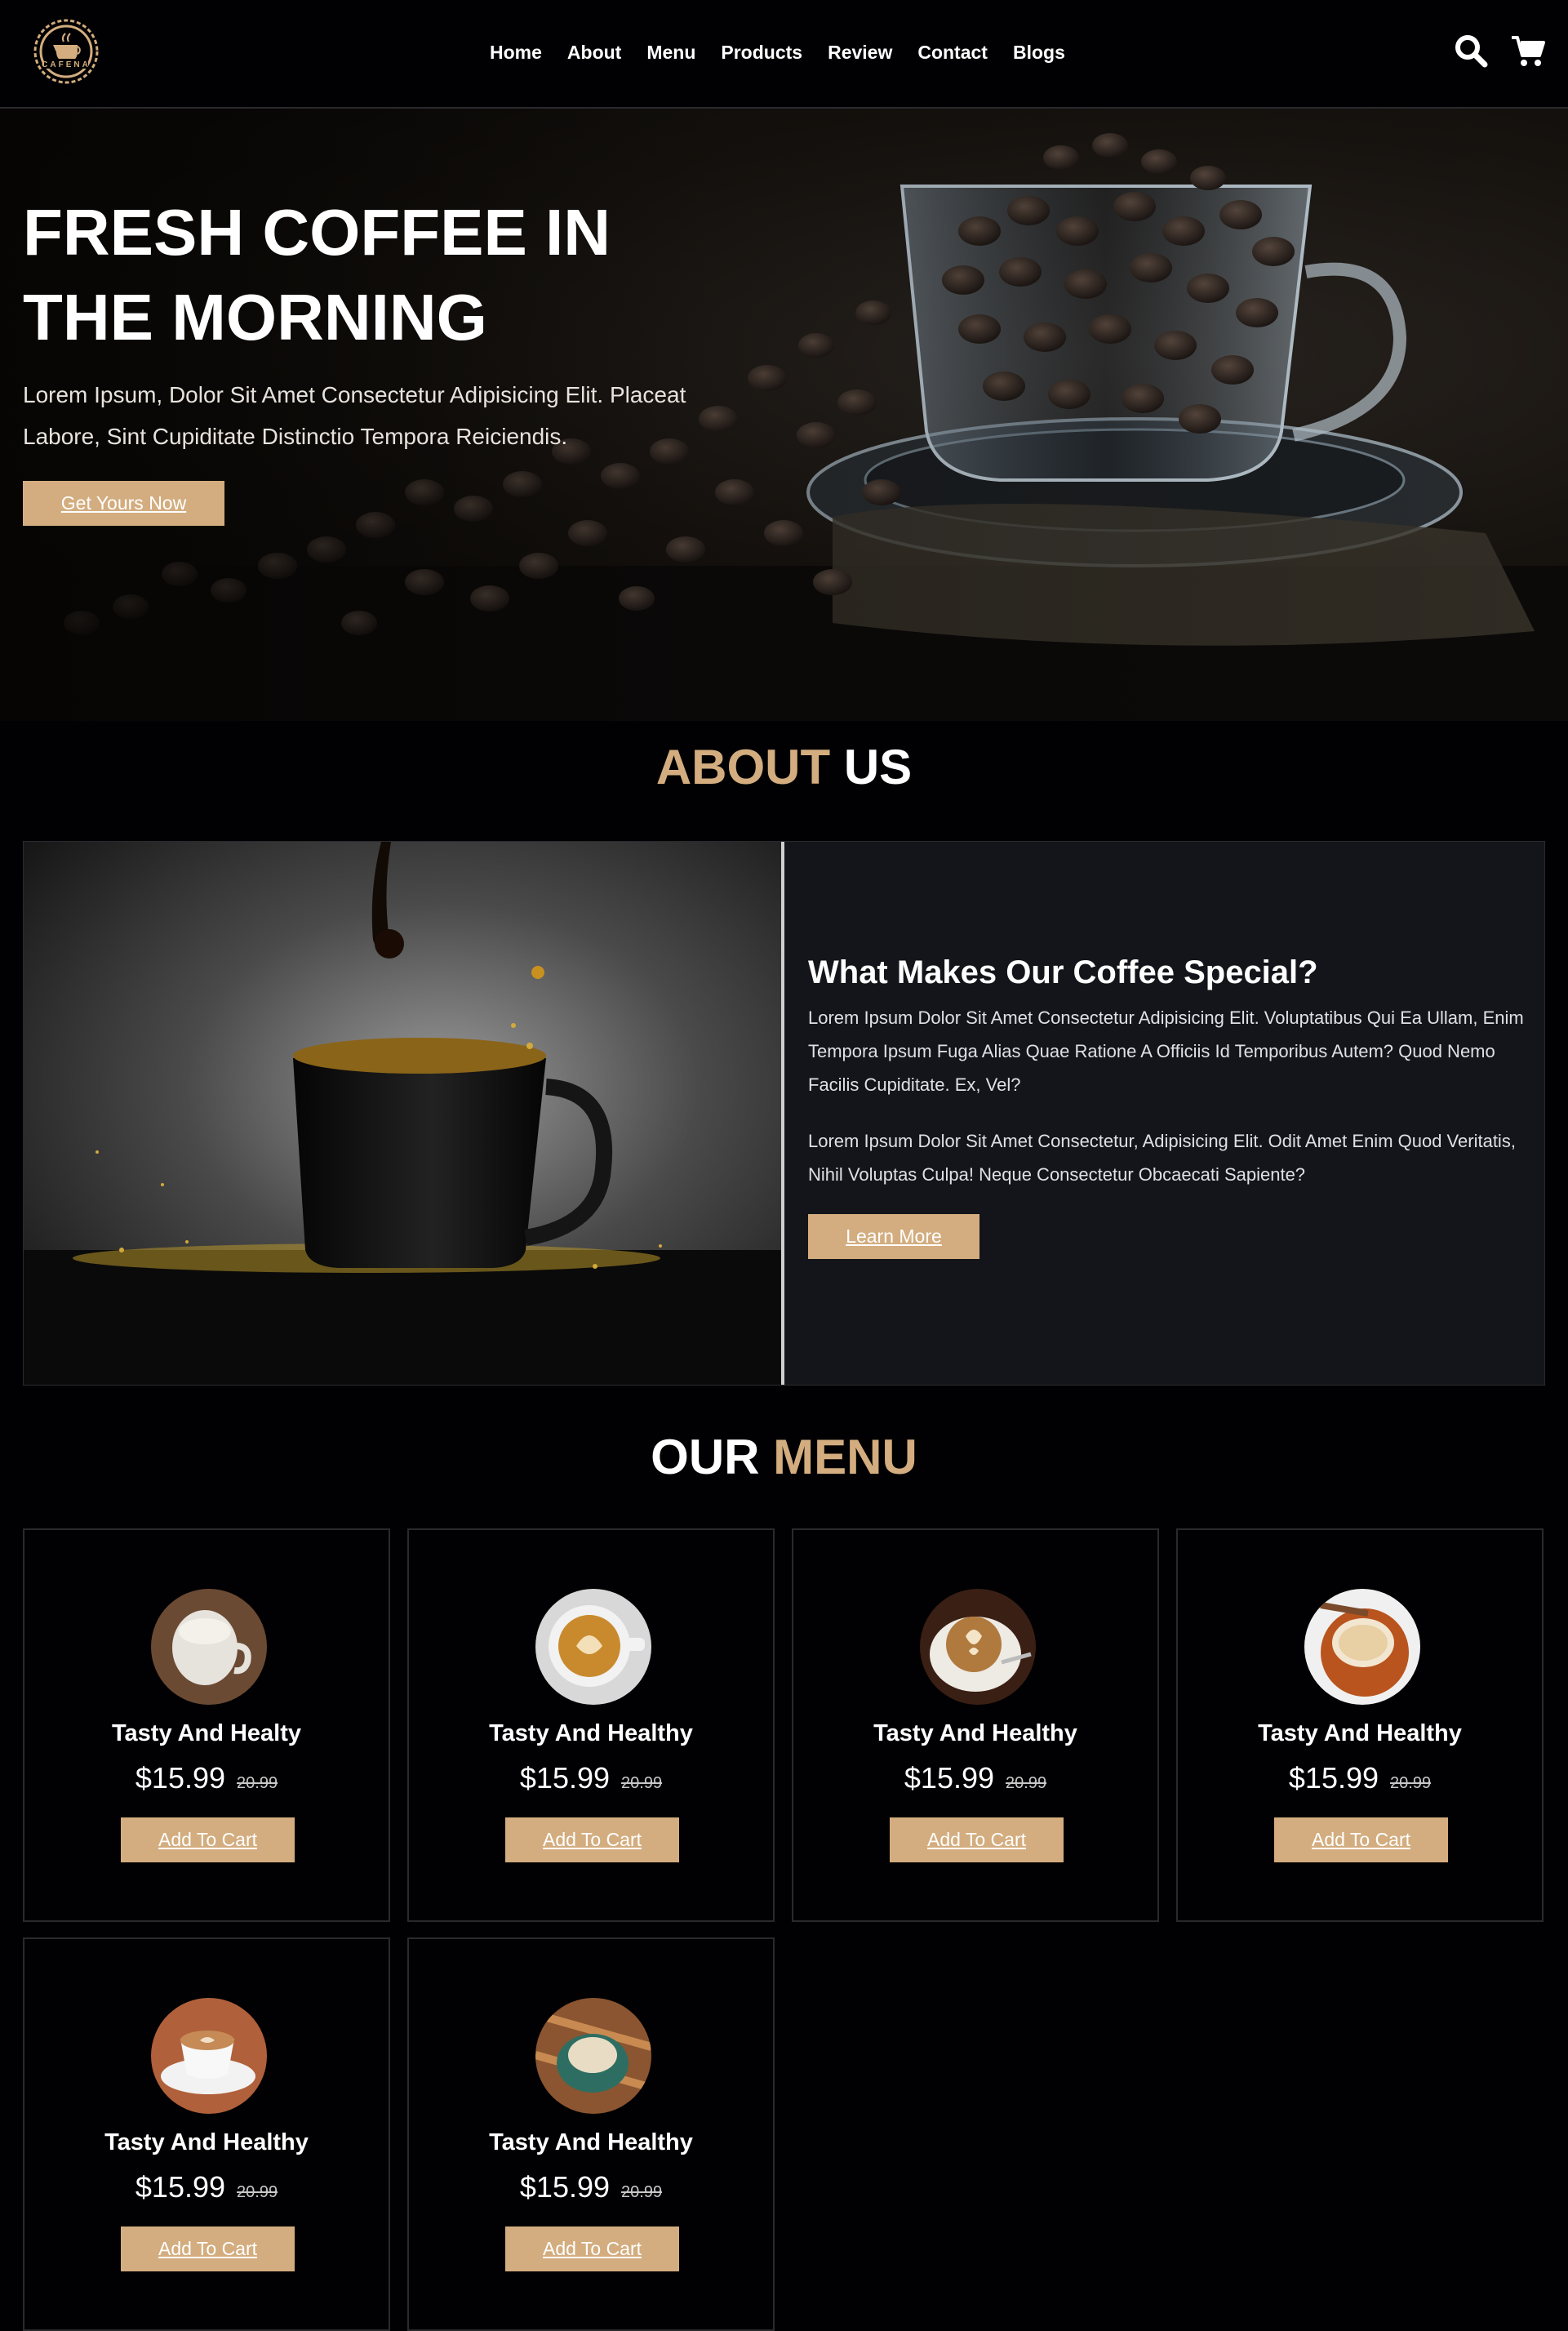  Describe the element at coordinates (893, 1236) in the screenshot. I see `learn-more-button: Learn More` at that location.